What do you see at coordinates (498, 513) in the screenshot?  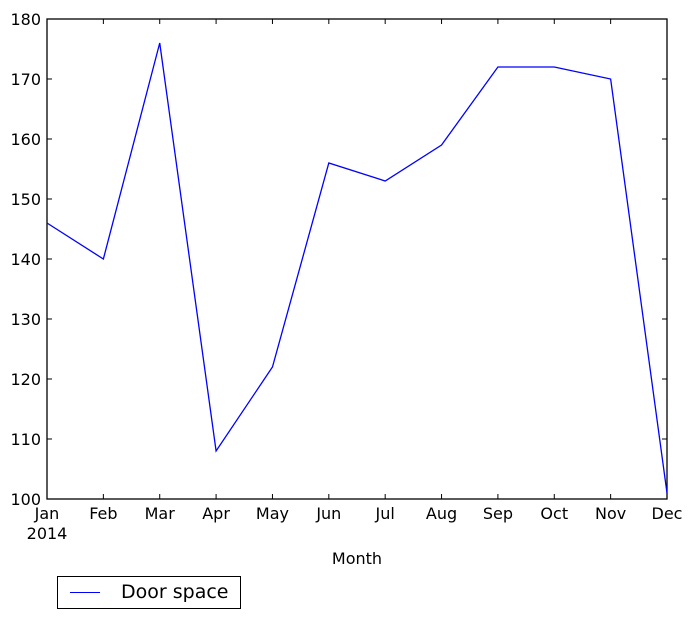 I see `x-tick-label: Sep` at bounding box center [498, 513].